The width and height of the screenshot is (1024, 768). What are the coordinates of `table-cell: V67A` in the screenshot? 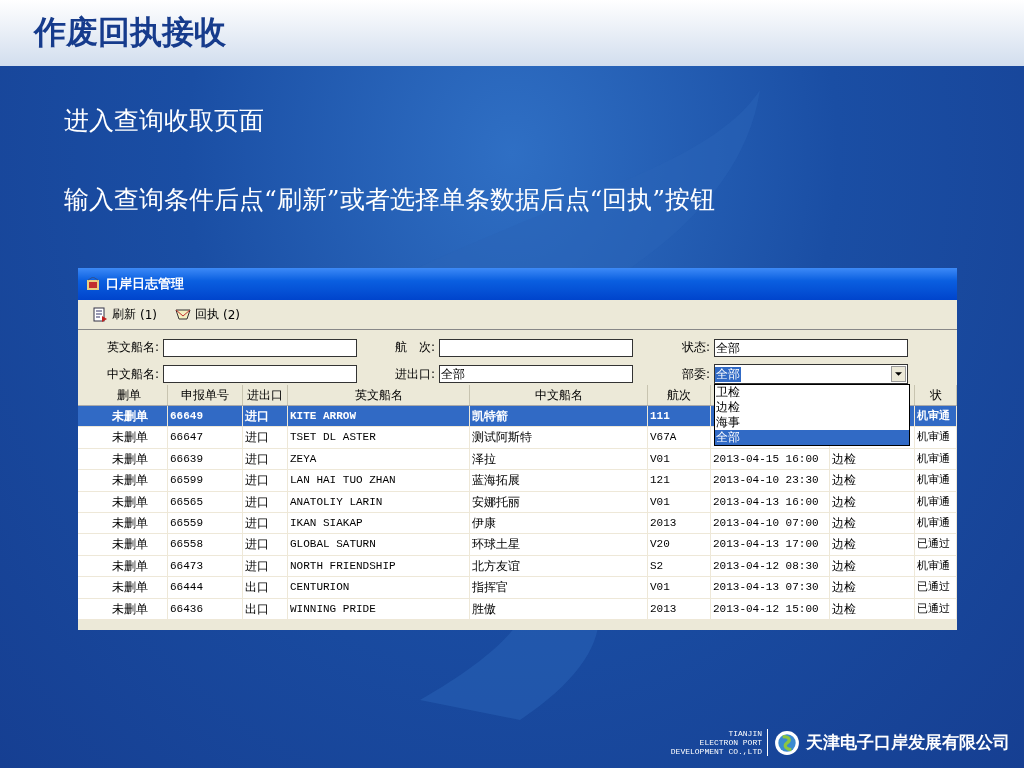 It's located at (663, 437).